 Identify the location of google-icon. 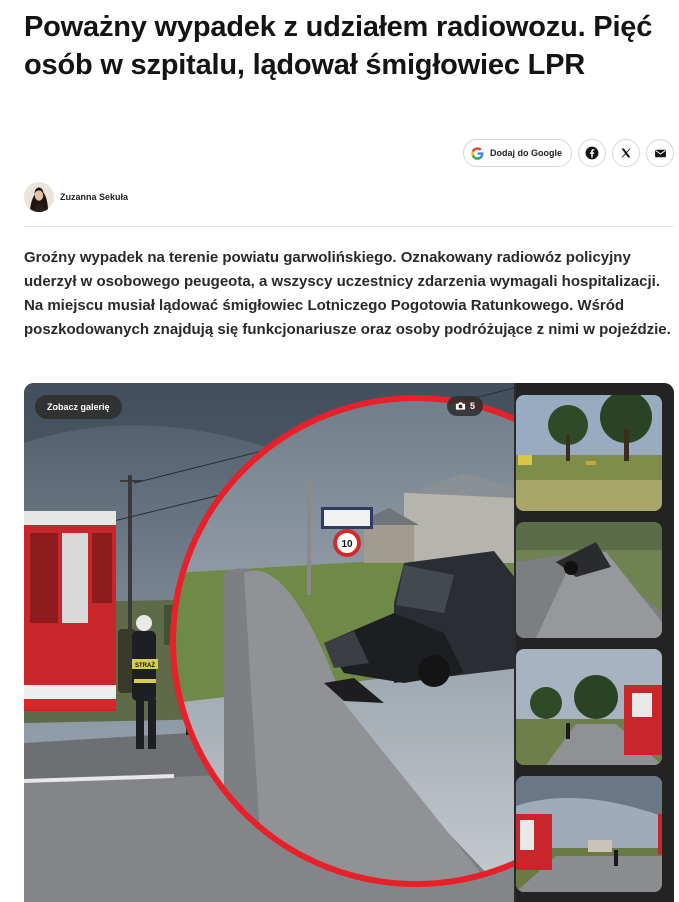
(477, 153).